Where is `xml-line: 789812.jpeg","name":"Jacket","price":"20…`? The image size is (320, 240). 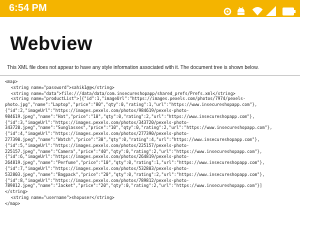 xml-line: 789812.jpeg","name":"Jacket","price":"20… is located at coordinates (134, 186).